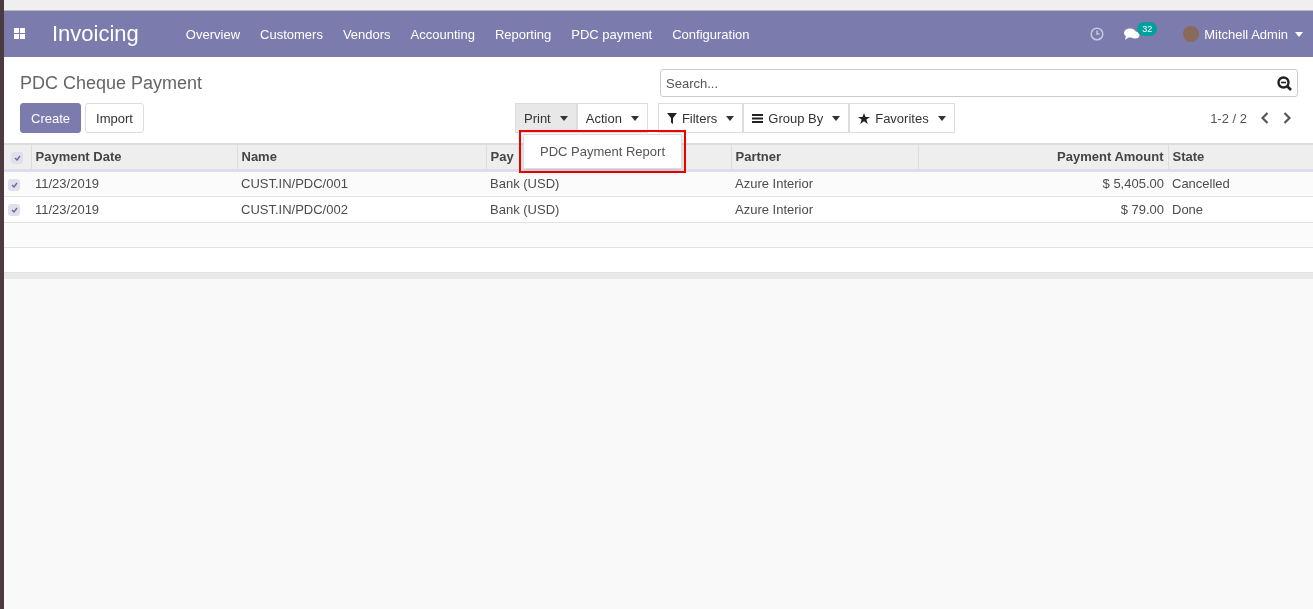  What do you see at coordinates (671, 118) in the screenshot?
I see `filter-icon` at bounding box center [671, 118].